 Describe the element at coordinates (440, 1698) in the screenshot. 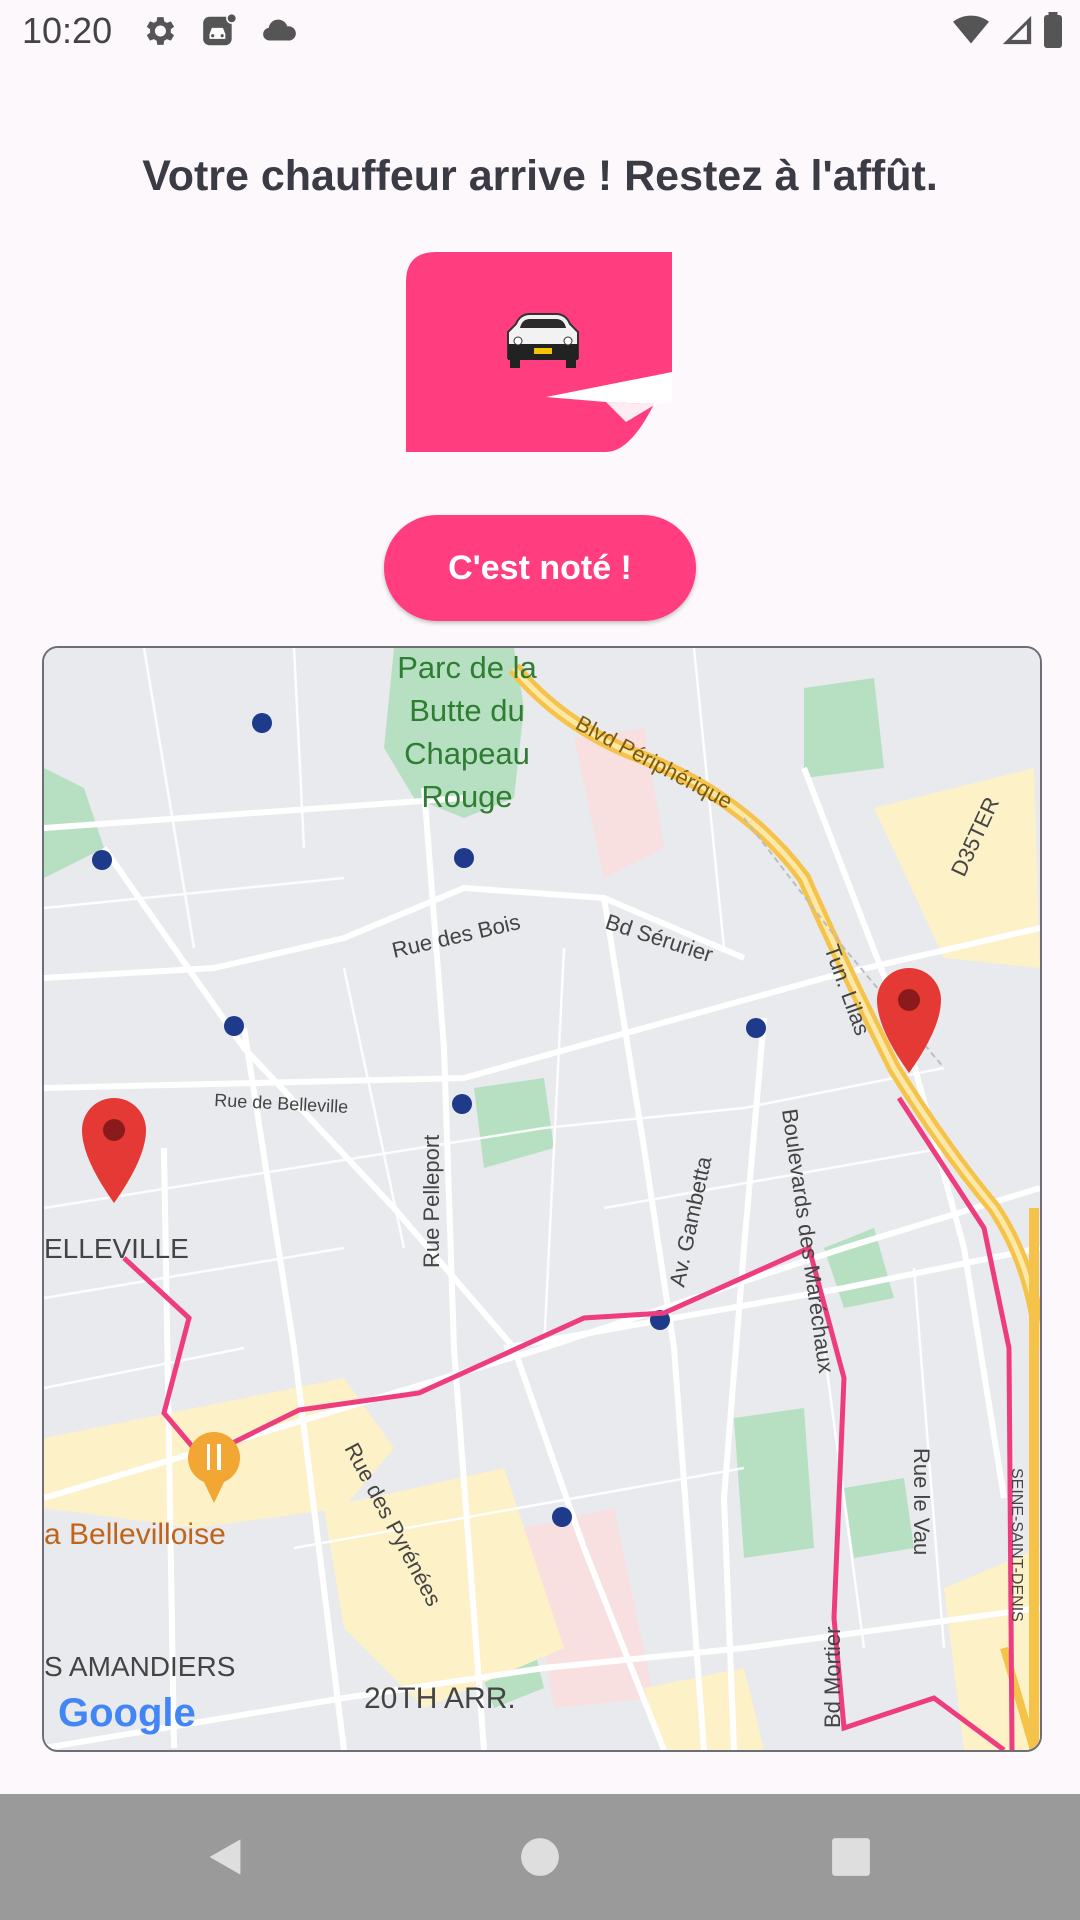

I see `map-label-20th-arr: 20TH ARR.` at that location.